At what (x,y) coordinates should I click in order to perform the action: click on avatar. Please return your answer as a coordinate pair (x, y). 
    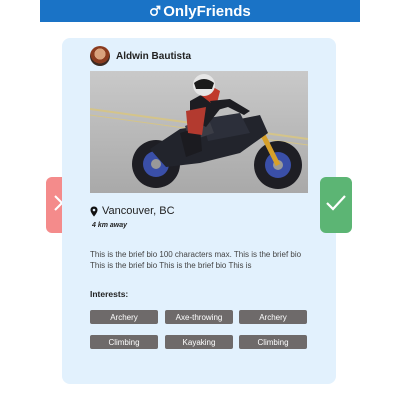
    Looking at the image, I should click on (100, 56).